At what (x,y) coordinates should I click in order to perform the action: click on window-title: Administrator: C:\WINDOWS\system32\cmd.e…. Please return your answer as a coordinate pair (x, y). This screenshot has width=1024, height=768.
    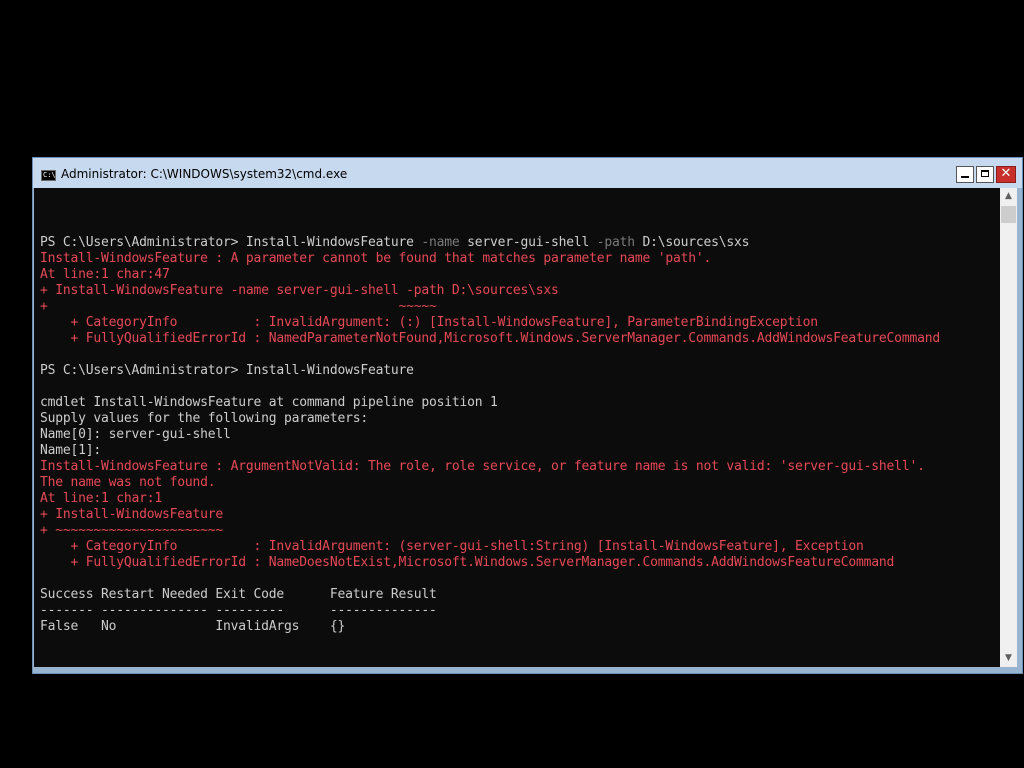
    Looking at the image, I should click on (204, 174).